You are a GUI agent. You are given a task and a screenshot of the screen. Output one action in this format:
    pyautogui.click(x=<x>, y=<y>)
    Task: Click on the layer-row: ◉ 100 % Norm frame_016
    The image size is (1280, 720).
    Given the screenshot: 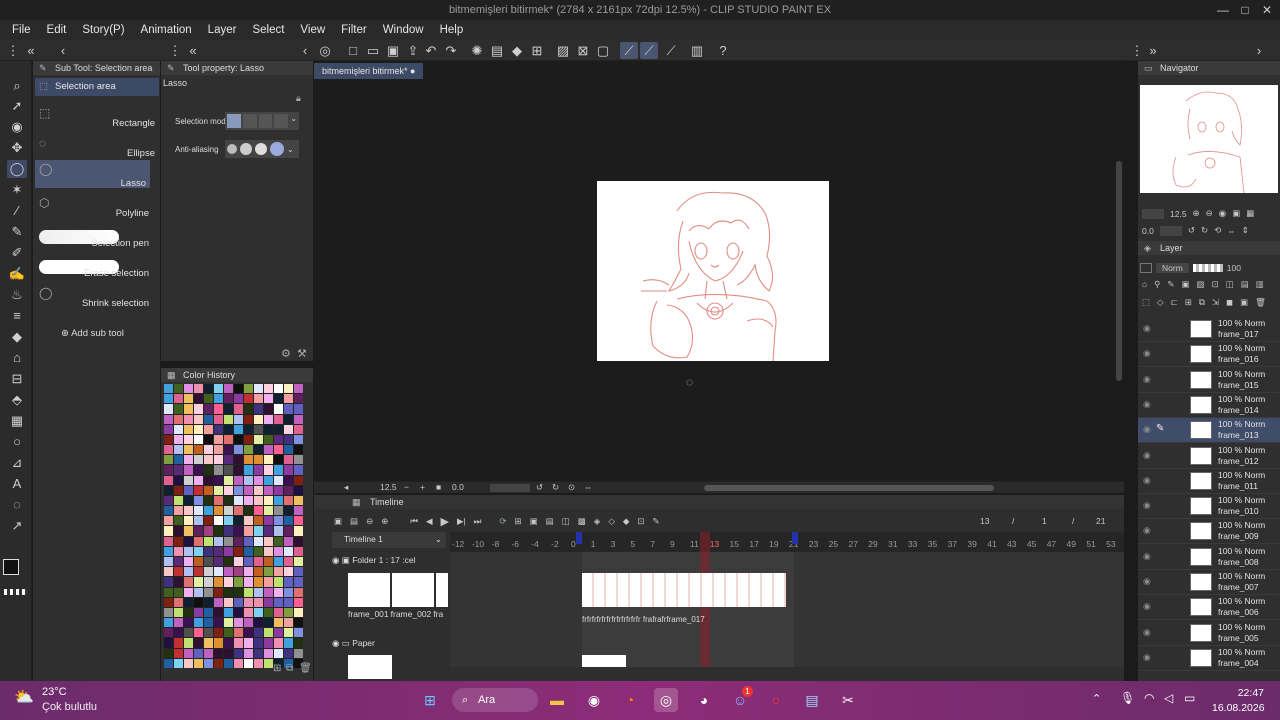 What is the action you would take?
    pyautogui.click(x=1209, y=355)
    